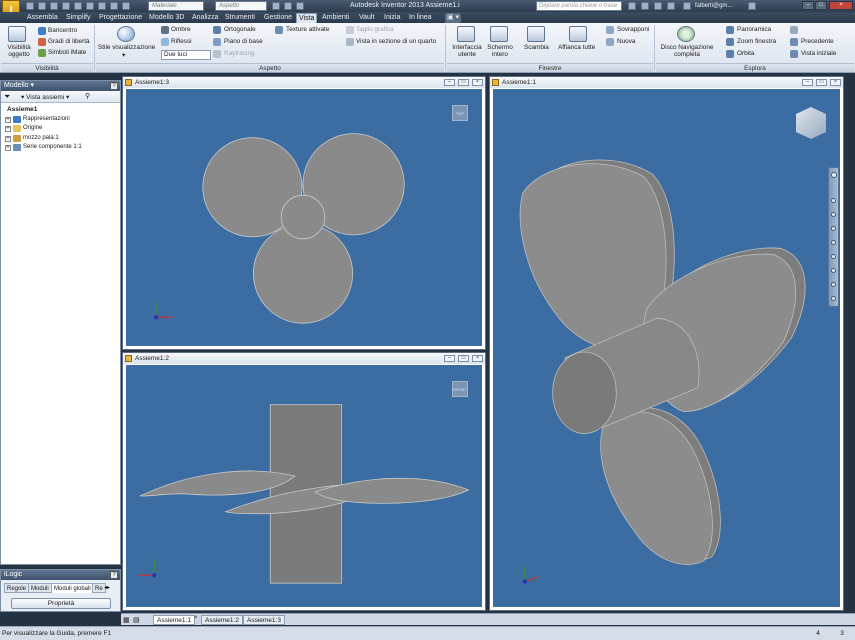 Image resolution: width=855 pixels, height=640 pixels. I want to click on subscription-icon, so click(645, 6).